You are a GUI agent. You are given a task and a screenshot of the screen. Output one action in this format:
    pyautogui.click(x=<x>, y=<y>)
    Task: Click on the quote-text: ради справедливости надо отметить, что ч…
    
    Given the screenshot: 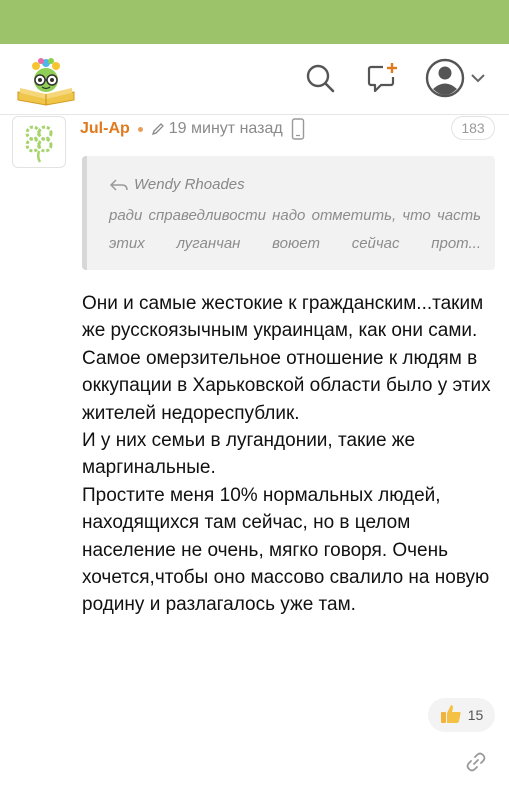 What is the action you would take?
    pyautogui.click(x=295, y=229)
    